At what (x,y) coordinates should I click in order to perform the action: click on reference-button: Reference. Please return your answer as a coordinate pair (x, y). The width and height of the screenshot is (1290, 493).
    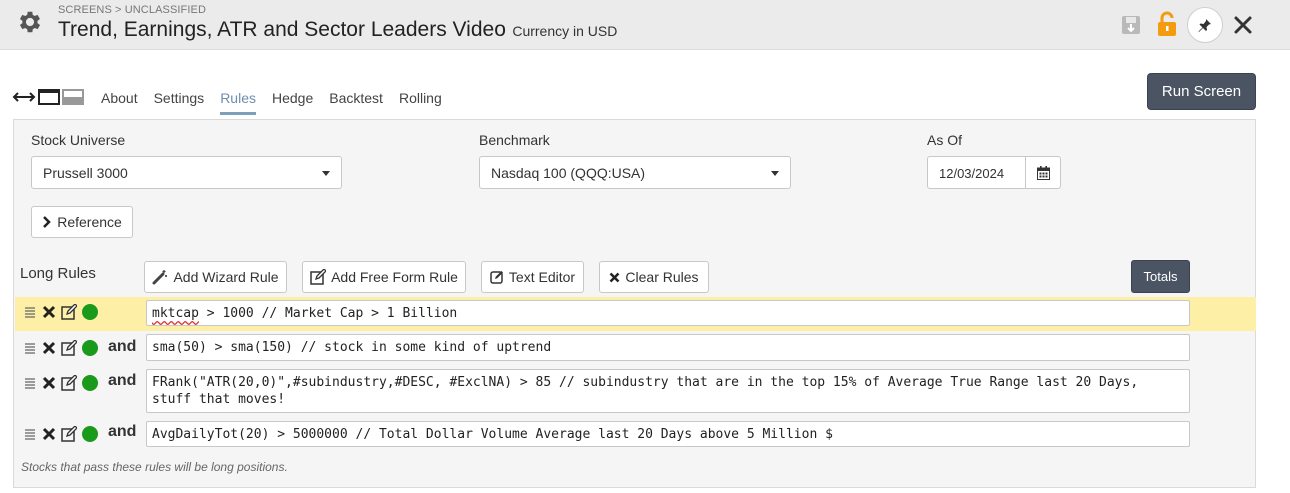
    Looking at the image, I should click on (82, 222).